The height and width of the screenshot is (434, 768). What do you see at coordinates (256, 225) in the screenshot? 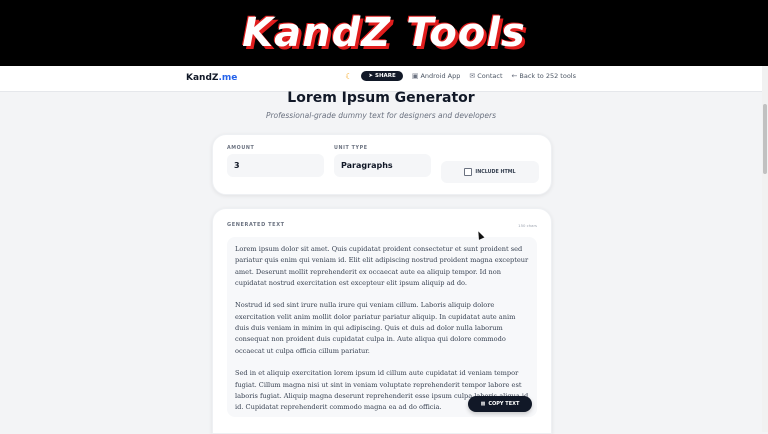
I see `generated-text-label: GENERATED TEXT` at bounding box center [256, 225].